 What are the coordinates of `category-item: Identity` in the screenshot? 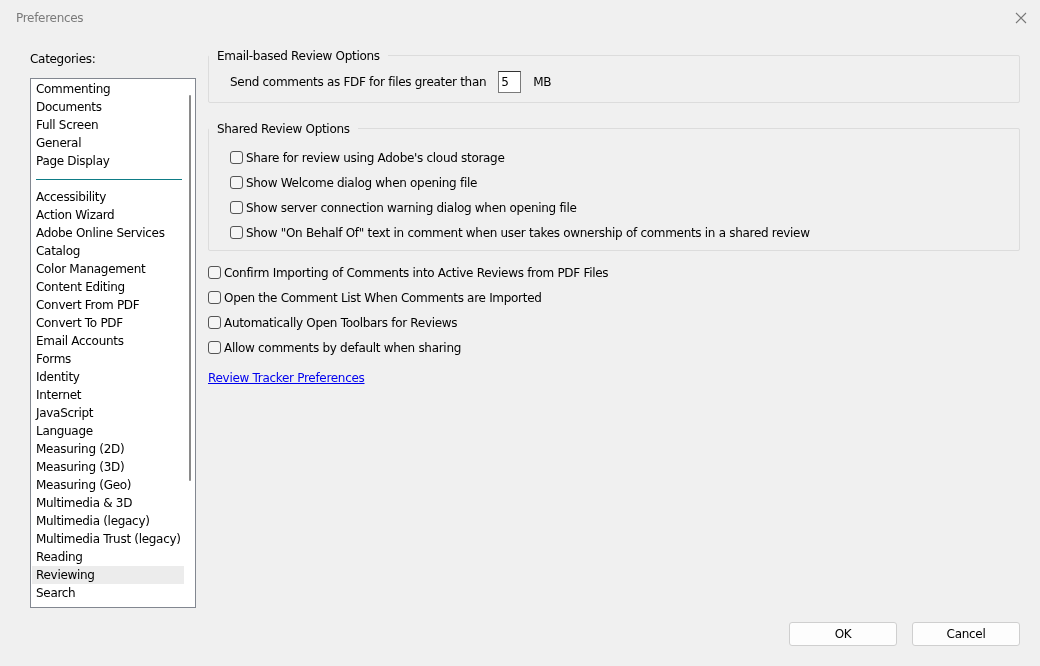 It's located at (108, 377).